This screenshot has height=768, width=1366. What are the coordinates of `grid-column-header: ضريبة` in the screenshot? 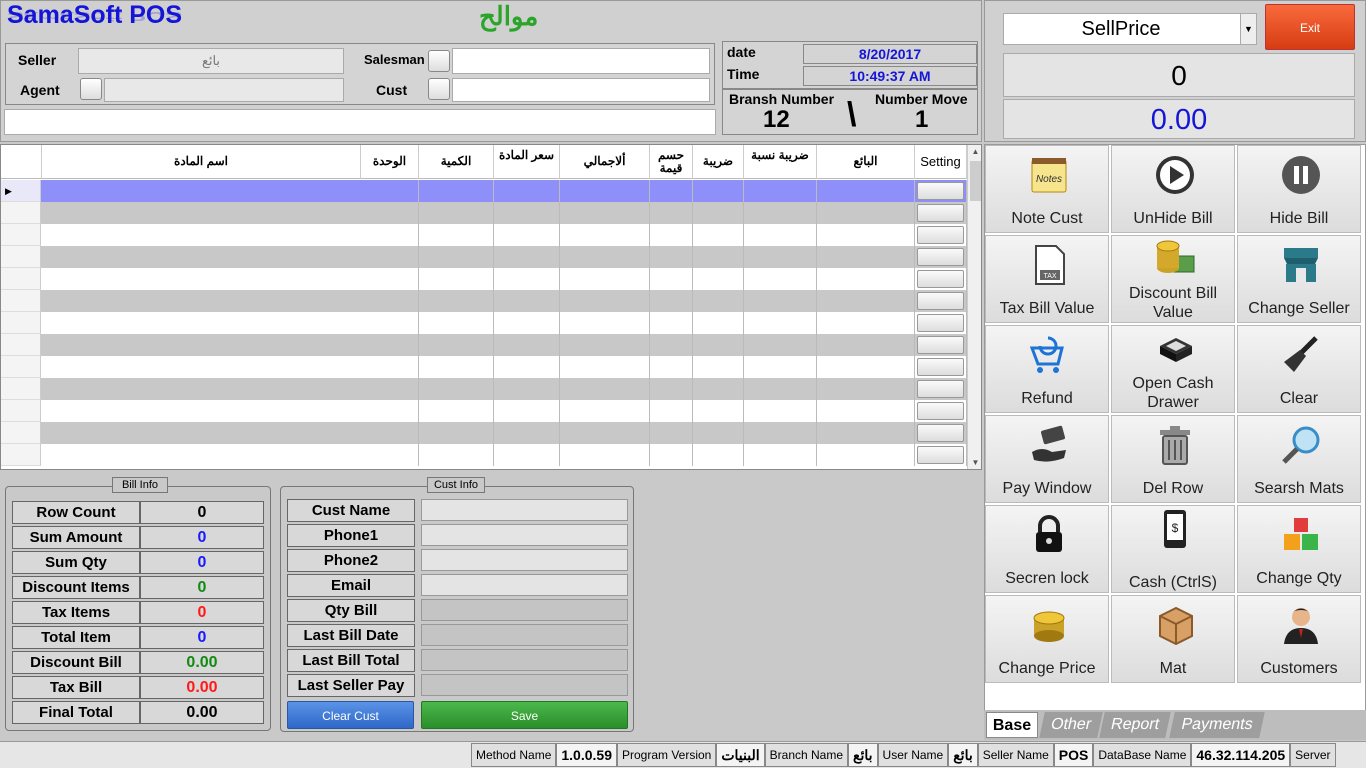 It's located at (718, 162).